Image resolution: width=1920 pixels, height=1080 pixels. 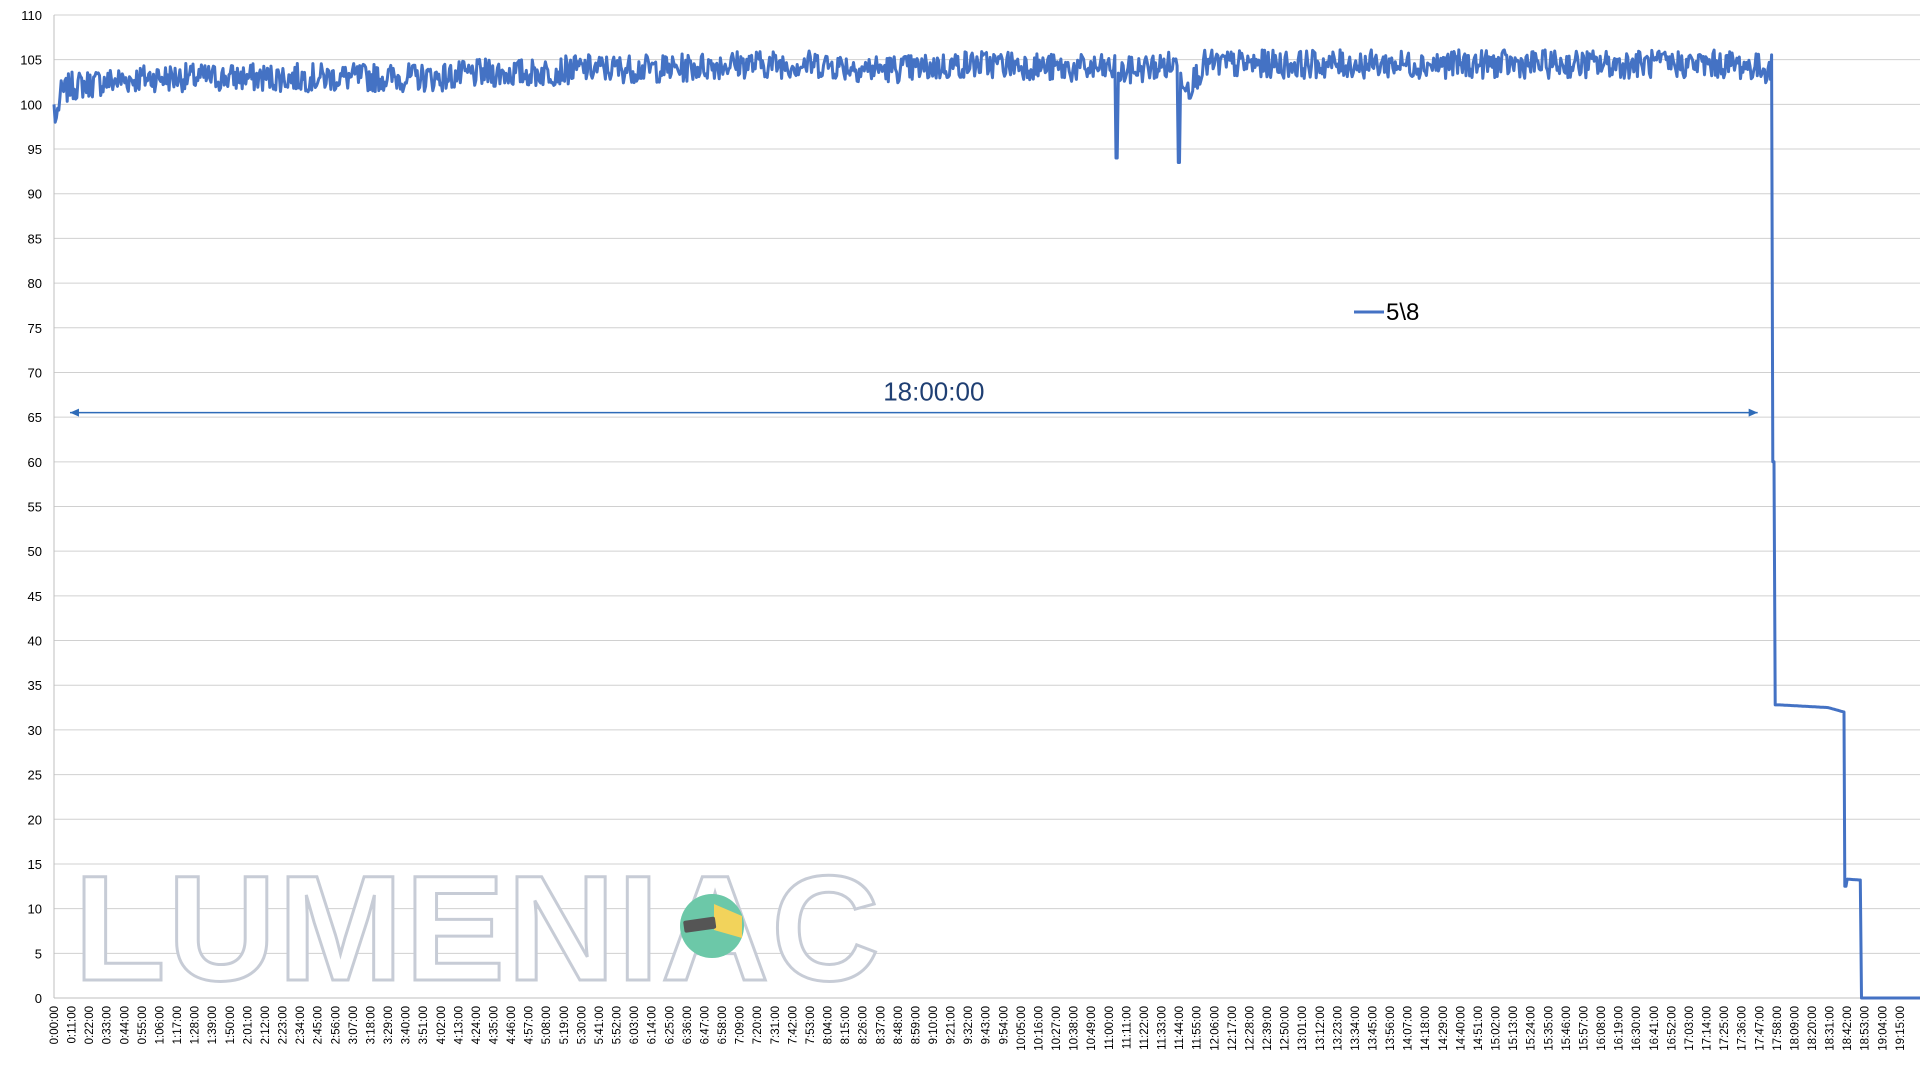 I want to click on arrowhead-left, so click(x=74, y=412).